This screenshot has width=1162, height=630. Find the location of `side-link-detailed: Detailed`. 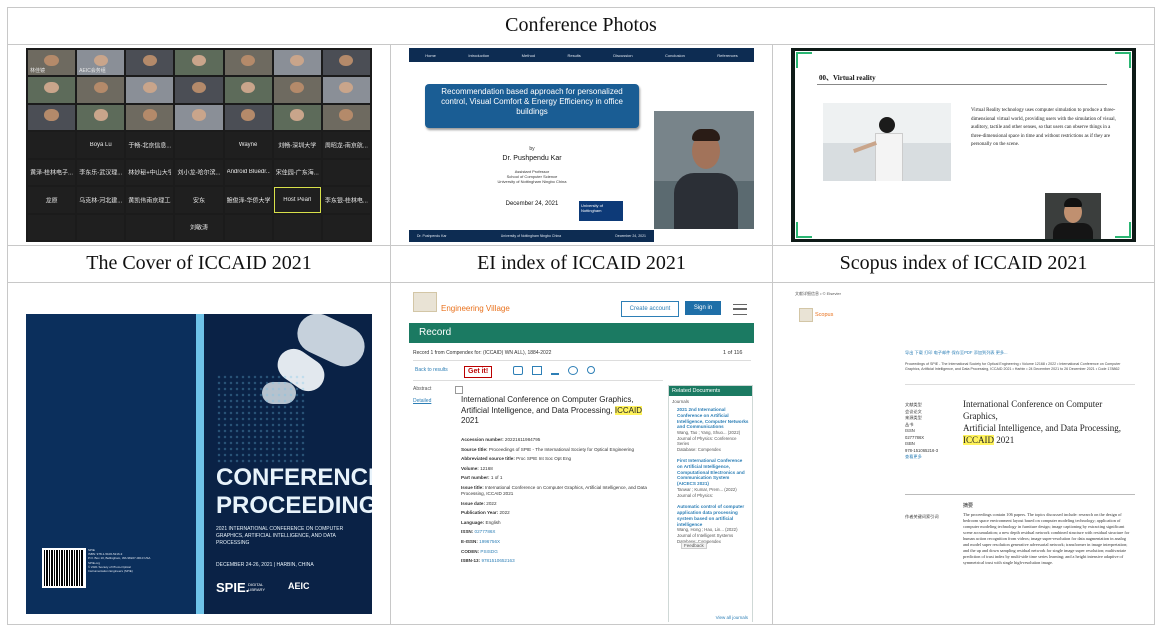

side-link-detailed: Detailed is located at coordinates (422, 401).